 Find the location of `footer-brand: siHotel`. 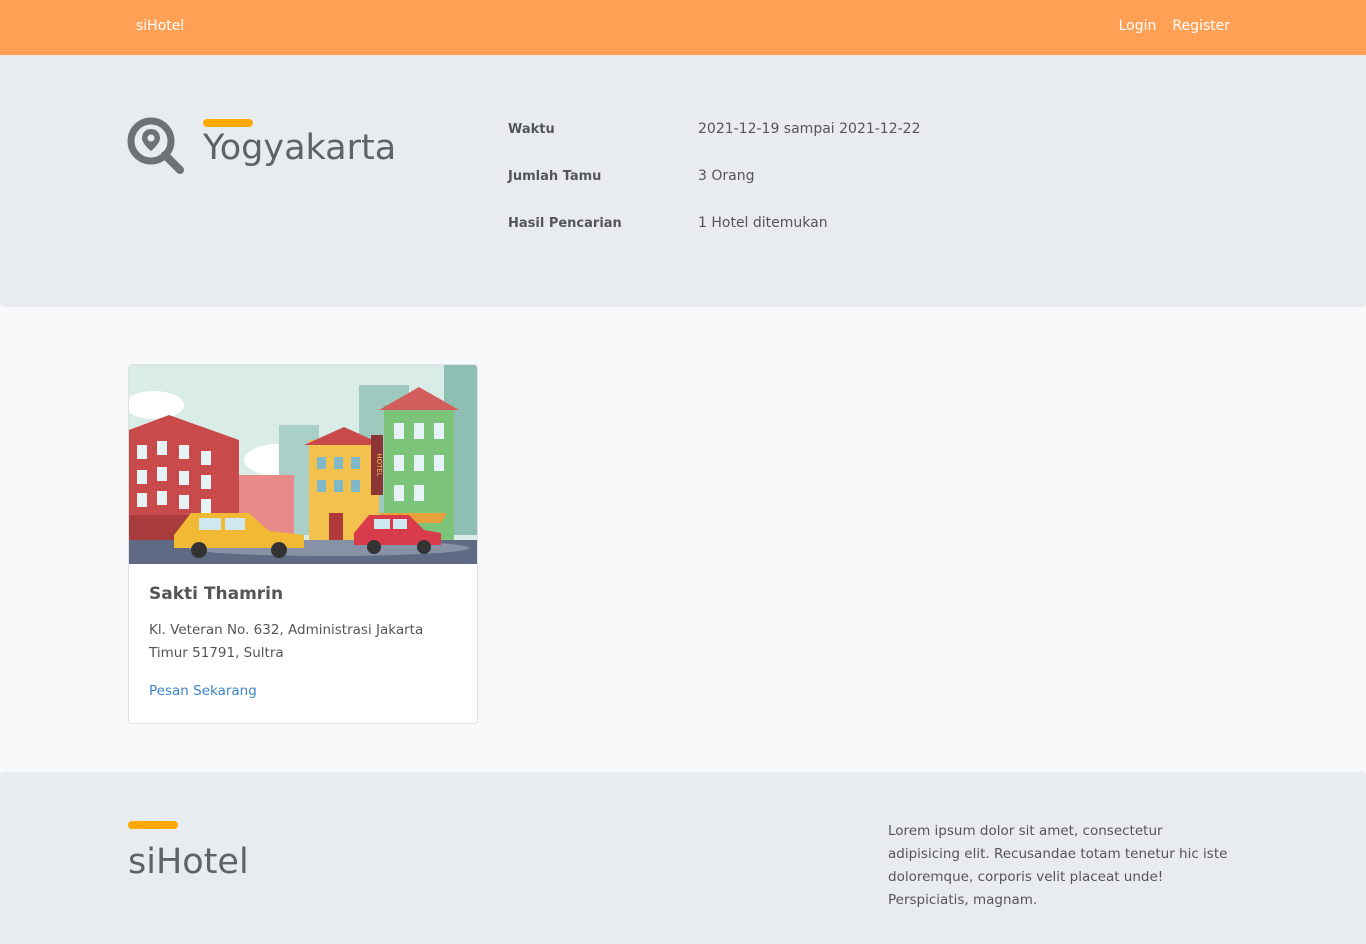

footer-brand: siHotel is located at coordinates (188, 862).